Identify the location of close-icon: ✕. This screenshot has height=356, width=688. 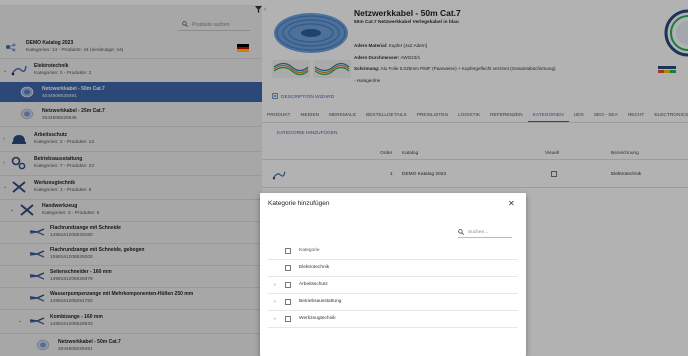
(511, 203).